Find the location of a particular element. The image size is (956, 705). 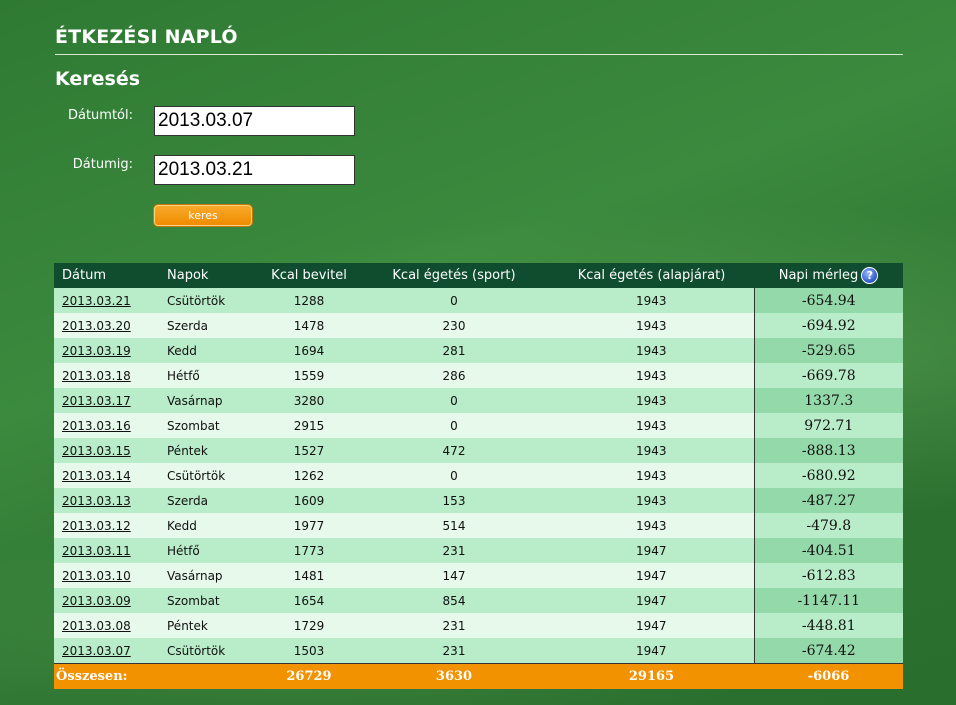

row-kcal-intake: 1654 is located at coordinates (309, 600).